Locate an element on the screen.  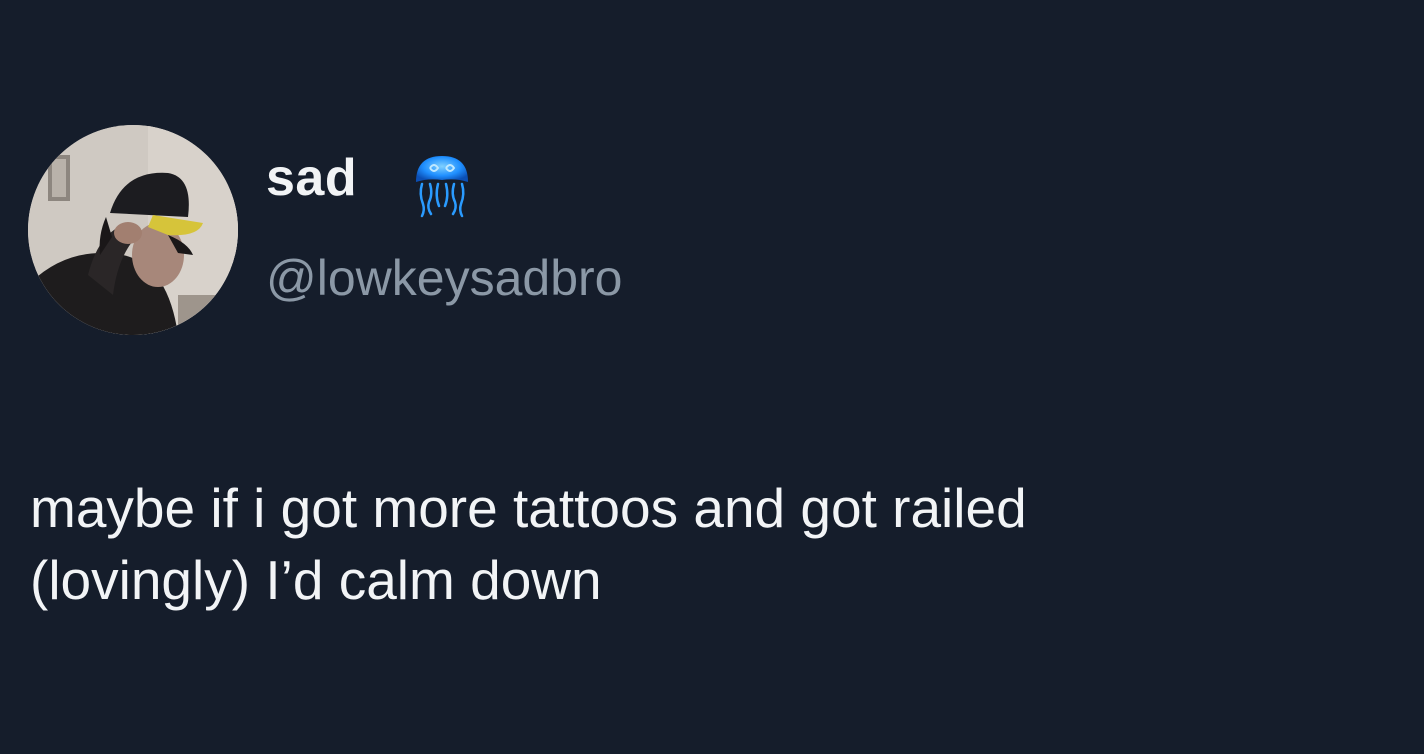
avatar is located at coordinates (133, 230).